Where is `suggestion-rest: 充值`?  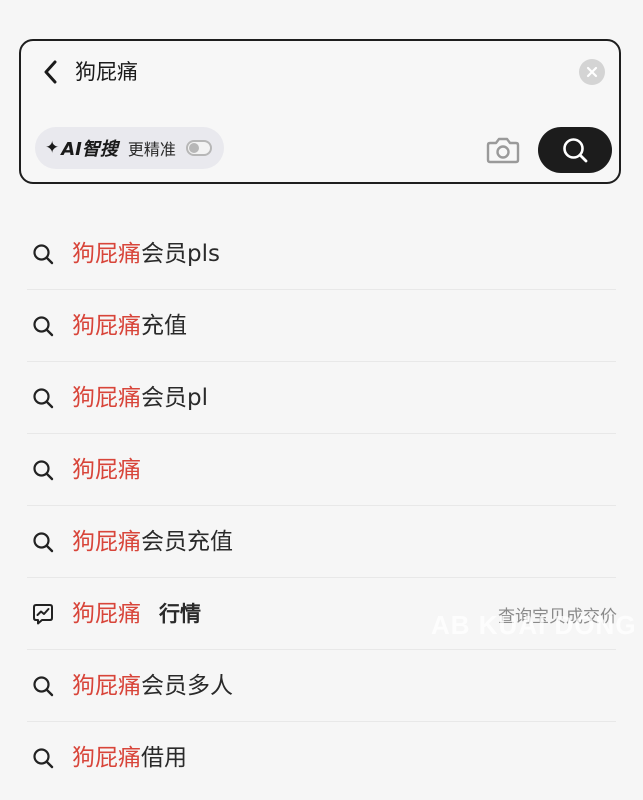 suggestion-rest: 充值 is located at coordinates (164, 326).